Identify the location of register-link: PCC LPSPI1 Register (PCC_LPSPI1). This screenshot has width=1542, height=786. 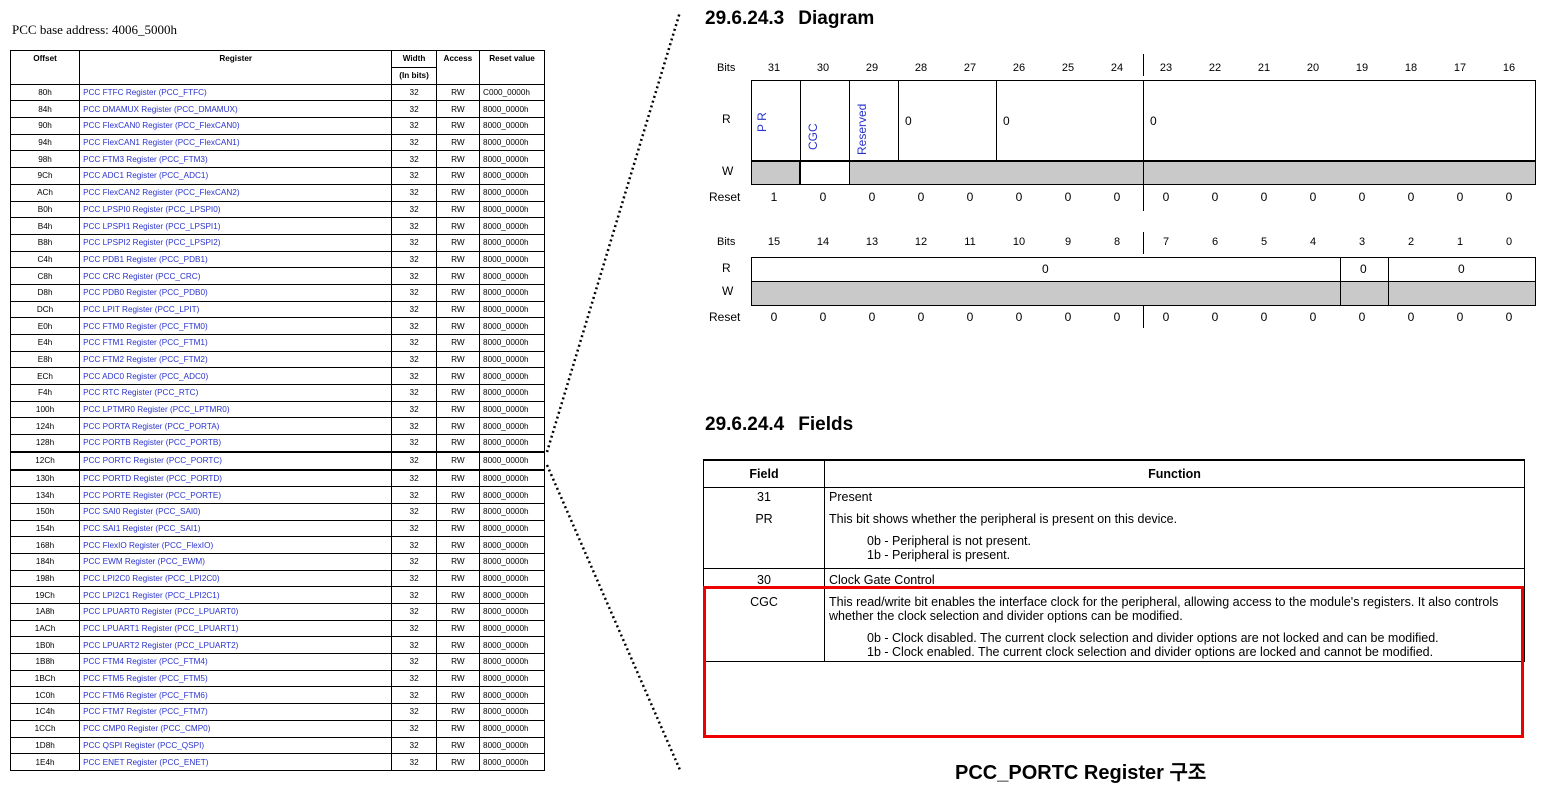
(236, 226).